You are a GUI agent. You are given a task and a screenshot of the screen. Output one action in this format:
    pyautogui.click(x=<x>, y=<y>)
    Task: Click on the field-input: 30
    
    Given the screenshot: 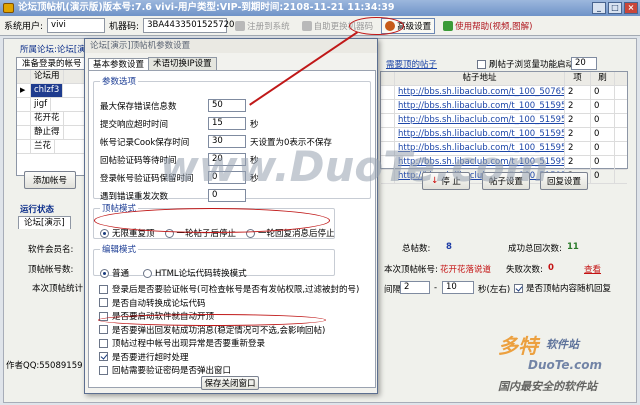 What is the action you would take?
    pyautogui.click(x=227, y=141)
    